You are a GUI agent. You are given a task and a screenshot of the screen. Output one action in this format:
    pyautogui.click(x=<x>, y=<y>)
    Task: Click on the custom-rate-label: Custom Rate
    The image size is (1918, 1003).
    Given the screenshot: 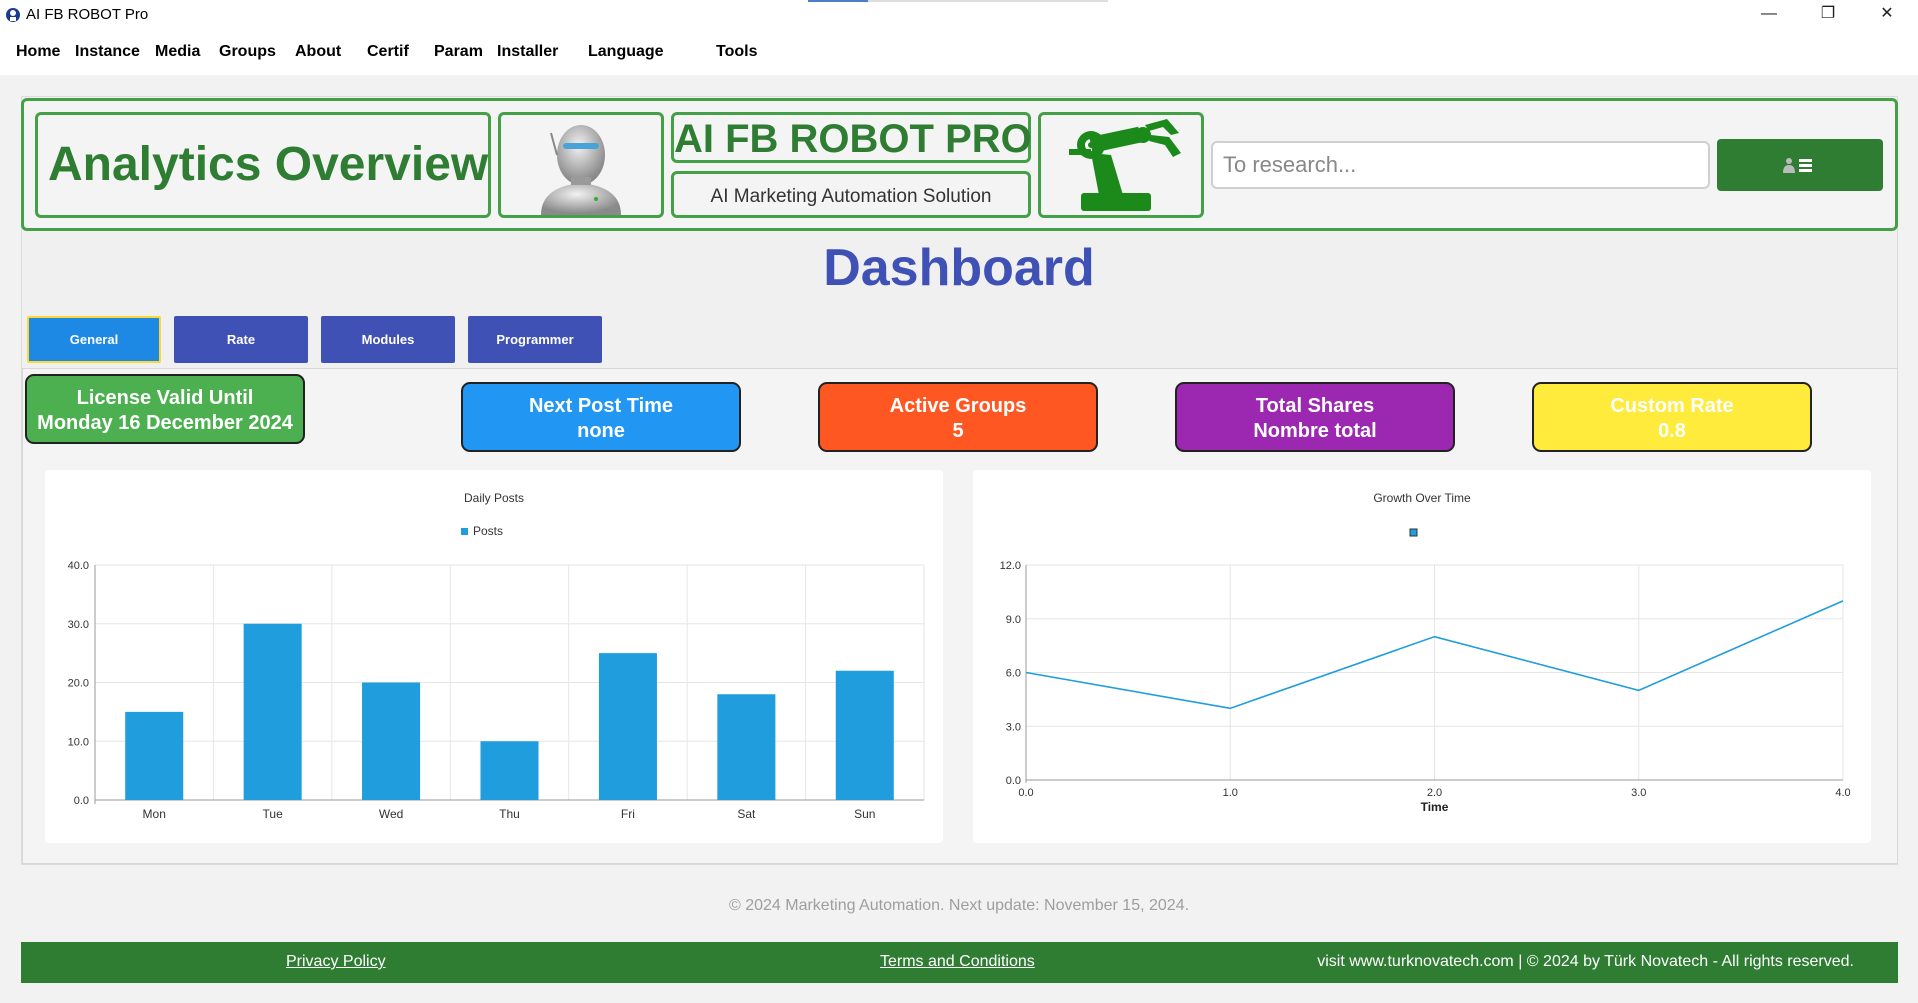 What is the action you would take?
    pyautogui.click(x=1672, y=406)
    